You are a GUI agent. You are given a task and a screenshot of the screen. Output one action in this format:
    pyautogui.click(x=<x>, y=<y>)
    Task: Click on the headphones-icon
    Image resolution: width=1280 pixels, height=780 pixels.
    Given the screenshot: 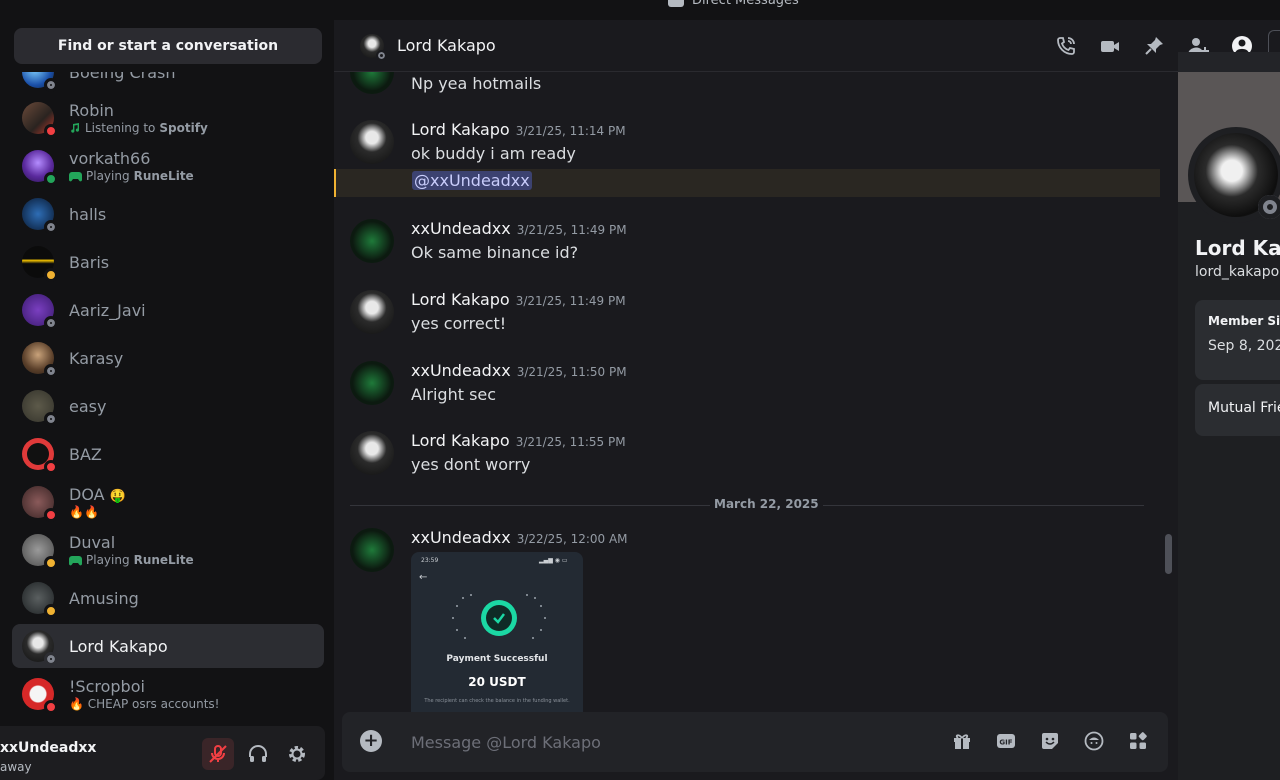 What is the action you would take?
    pyautogui.click(x=258, y=753)
    